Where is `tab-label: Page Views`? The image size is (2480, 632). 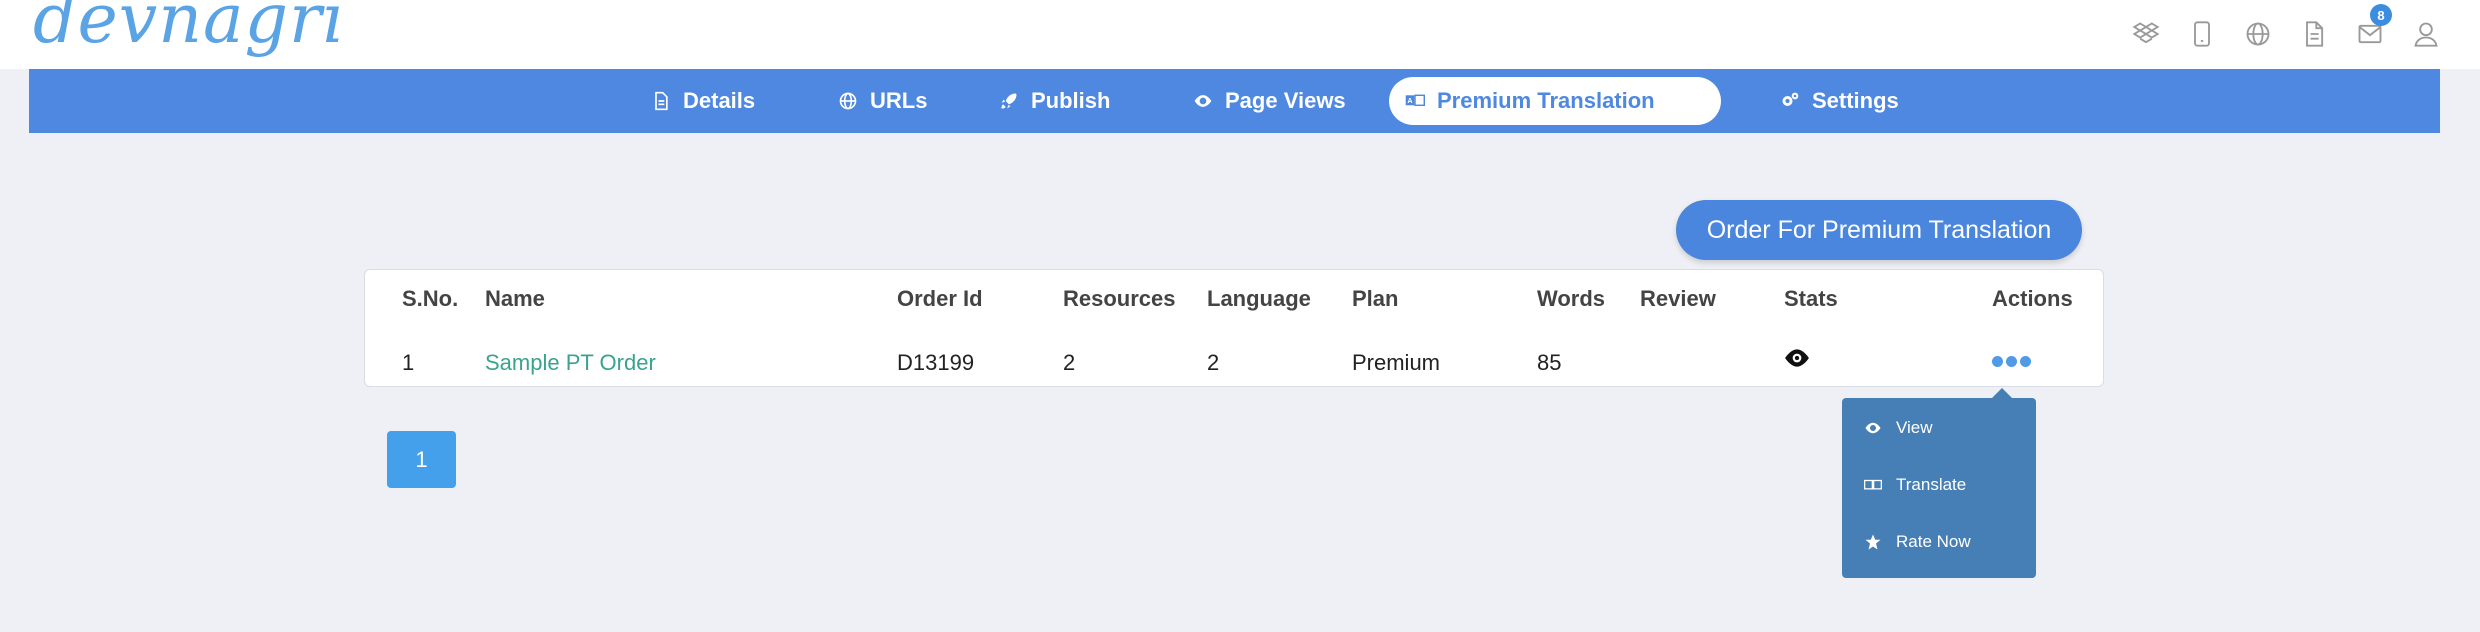 tab-label: Page Views is located at coordinates (1285, 100).